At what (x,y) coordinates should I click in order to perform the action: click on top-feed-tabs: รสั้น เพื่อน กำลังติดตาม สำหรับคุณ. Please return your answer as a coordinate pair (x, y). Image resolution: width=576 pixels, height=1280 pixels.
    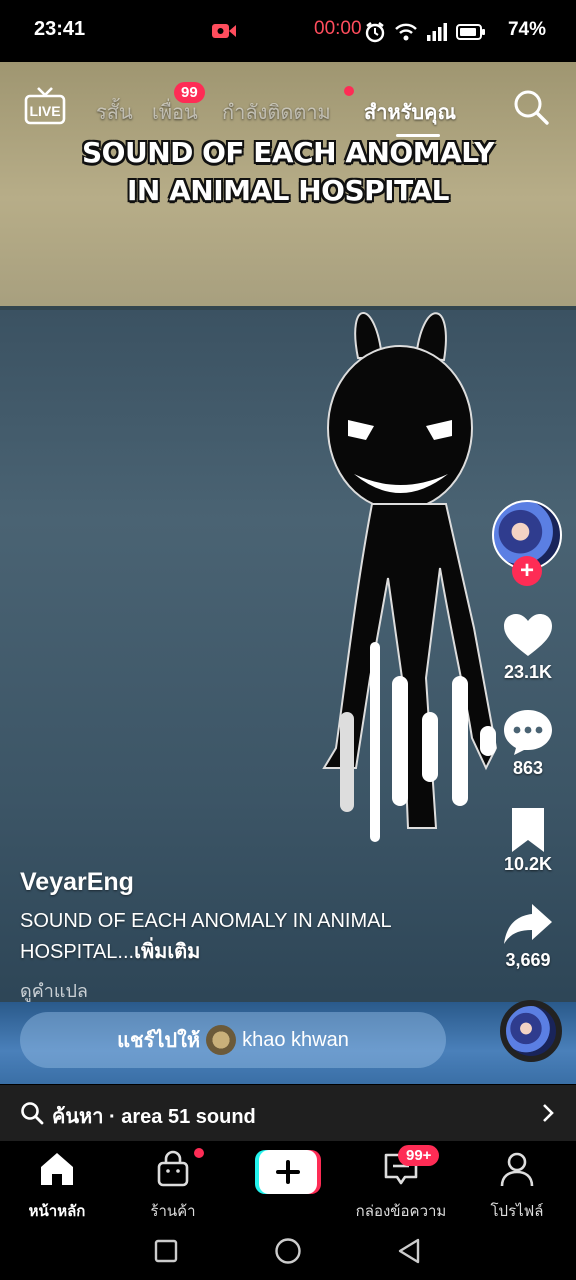
    Looking at the image, I should click on (288, 108).